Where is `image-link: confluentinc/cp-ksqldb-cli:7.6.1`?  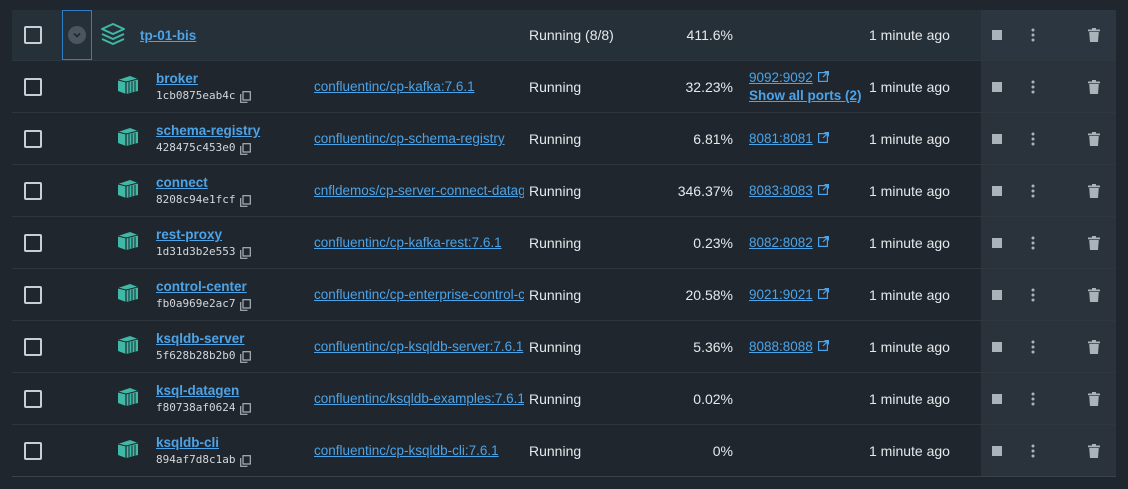 image-link: confluentinc/cp-ksqldb-cli:7.6.1 is located at coordinates (419, 450).